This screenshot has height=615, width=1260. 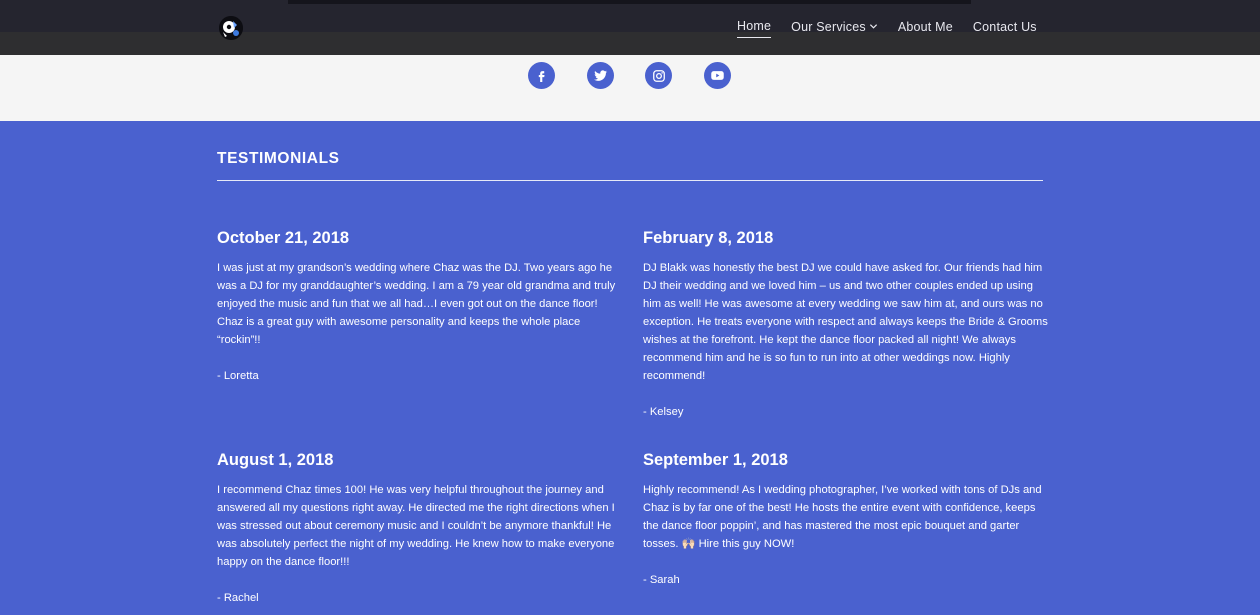 I want to click on nav-contact-us: Contact Us, so click(x=1005, y=28).